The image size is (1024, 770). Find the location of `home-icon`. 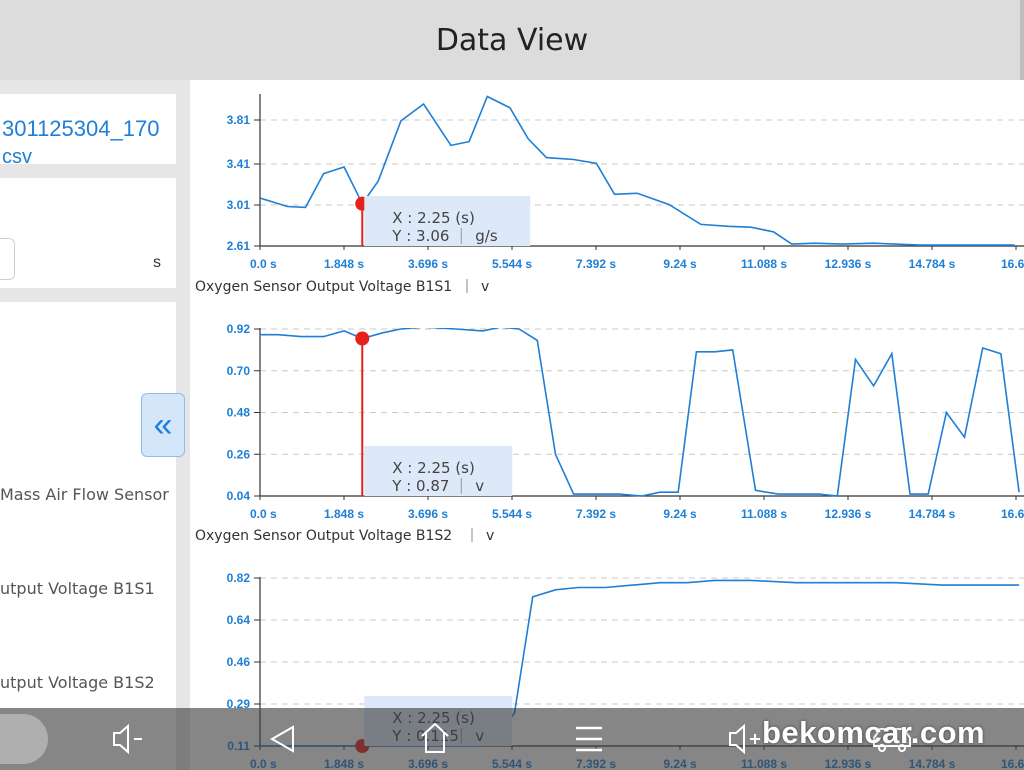

home-icon is located at coordinates (435, 739).